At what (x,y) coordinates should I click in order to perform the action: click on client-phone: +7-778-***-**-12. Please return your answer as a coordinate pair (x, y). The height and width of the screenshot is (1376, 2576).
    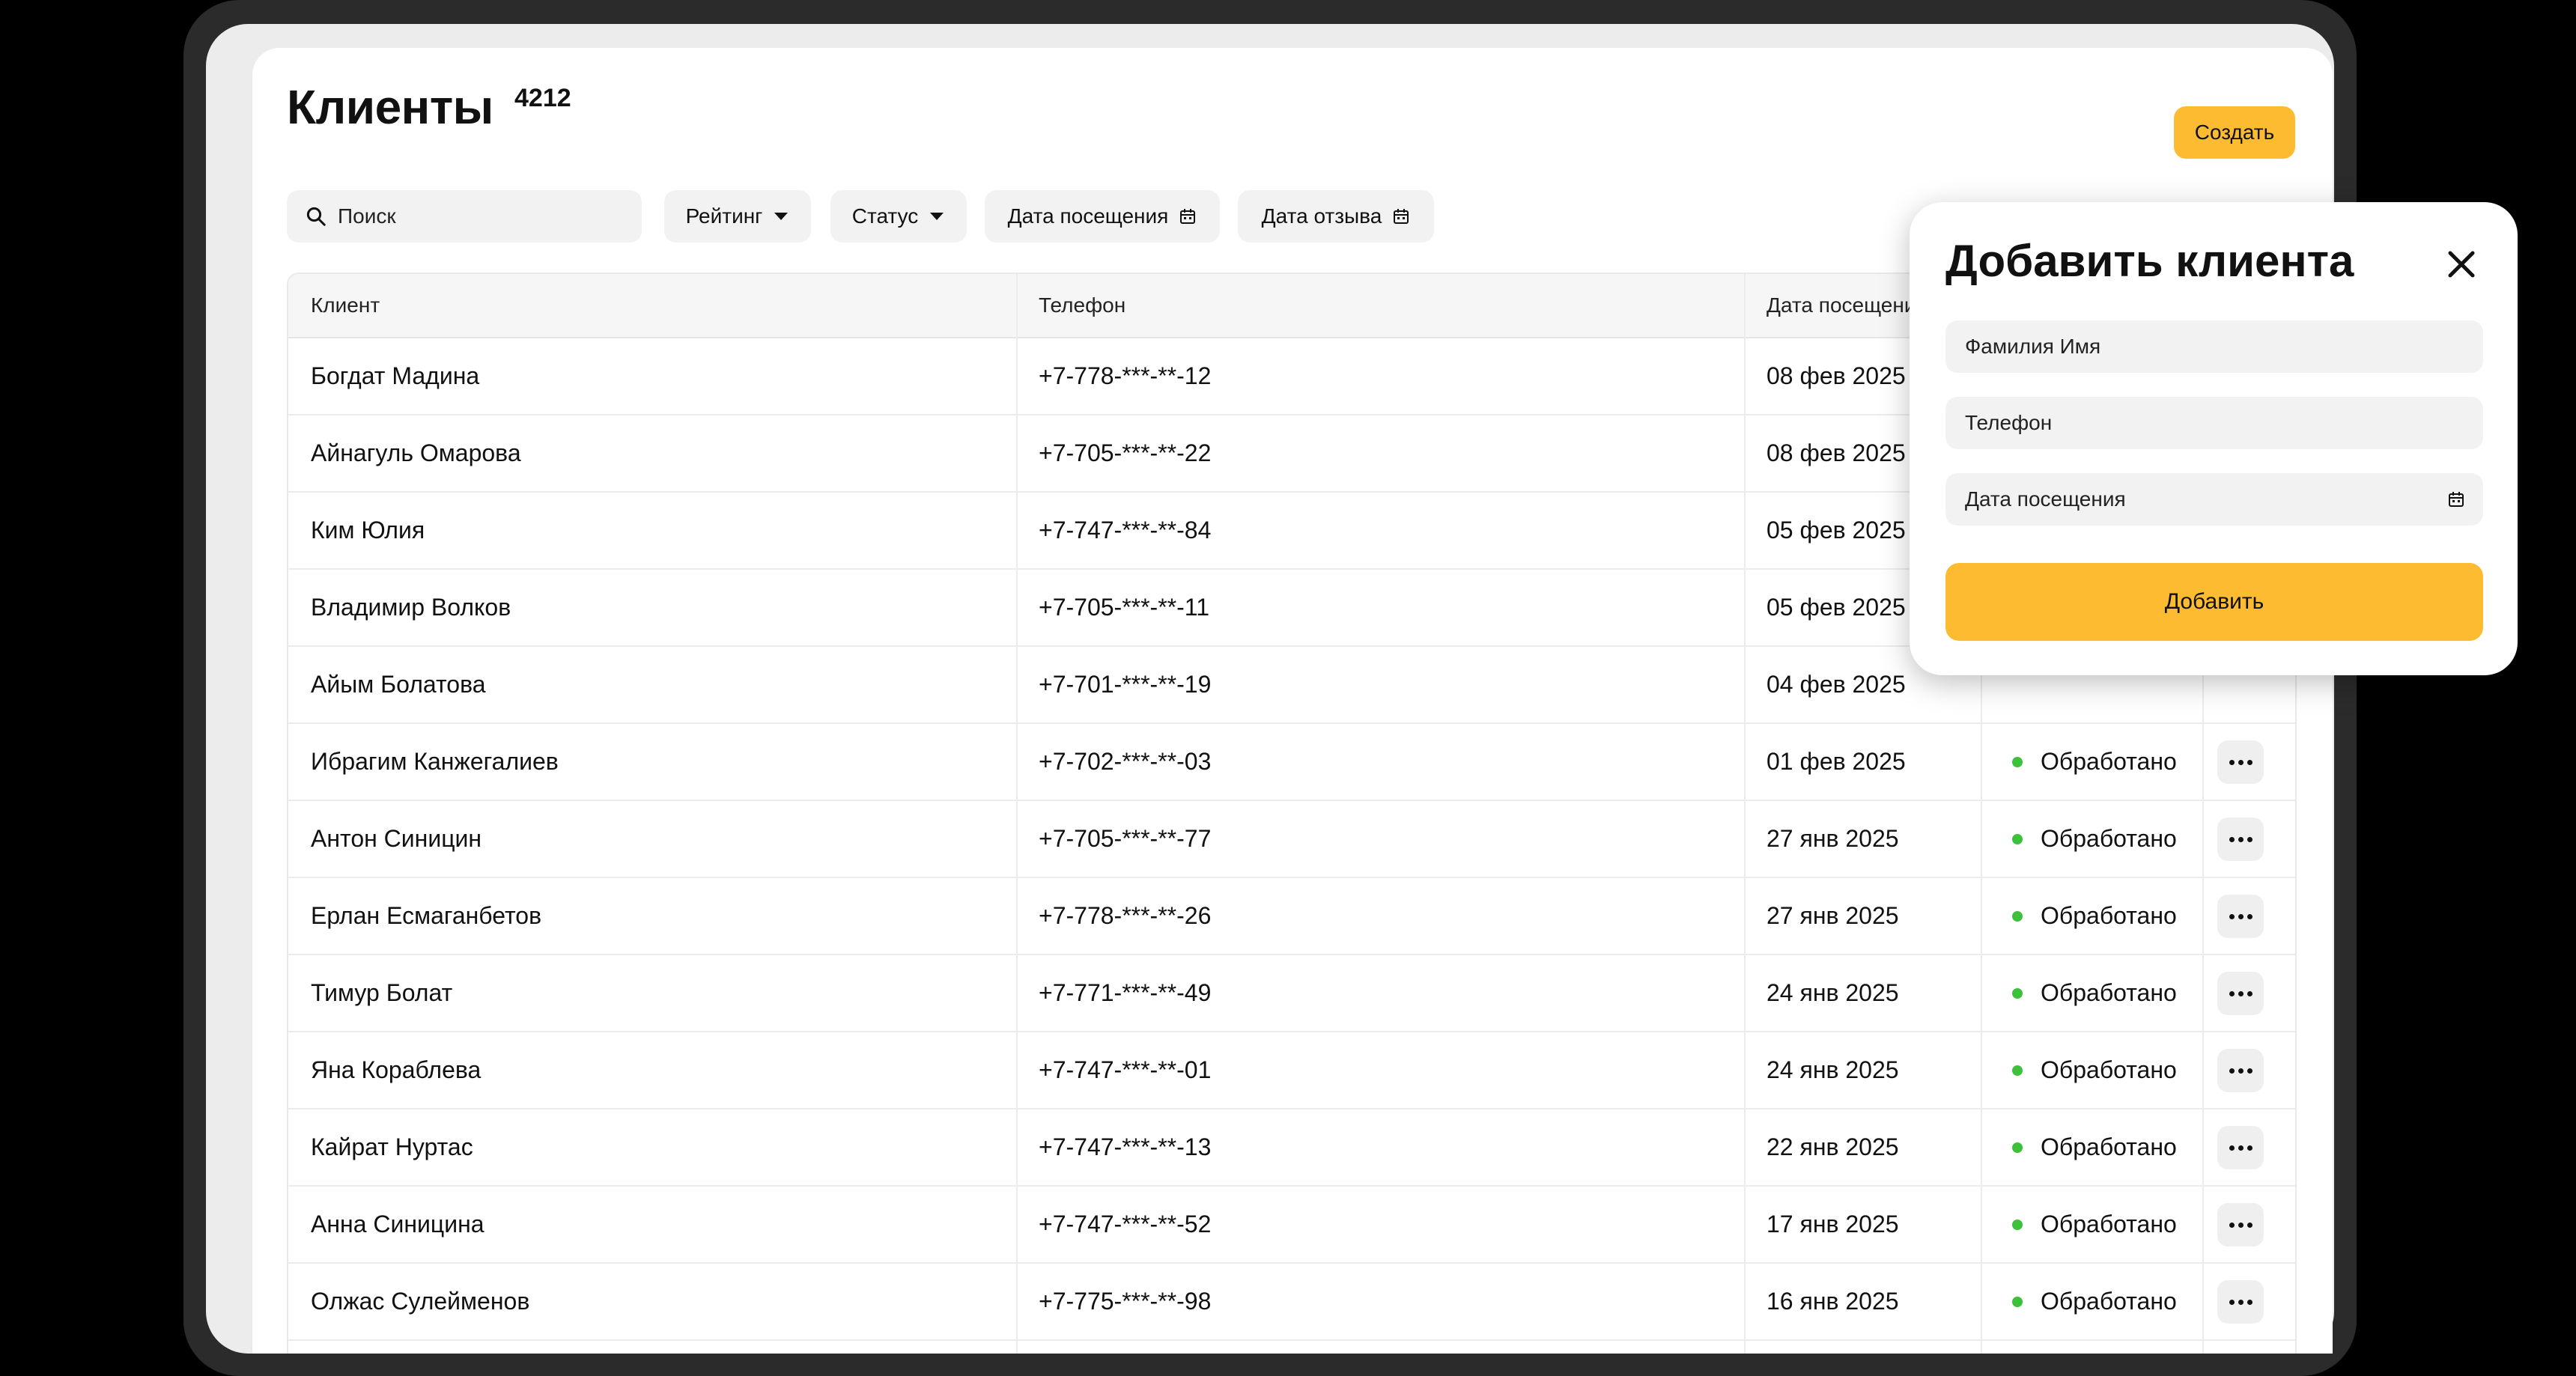
    Looking at the image, I should click on (1125, 375).